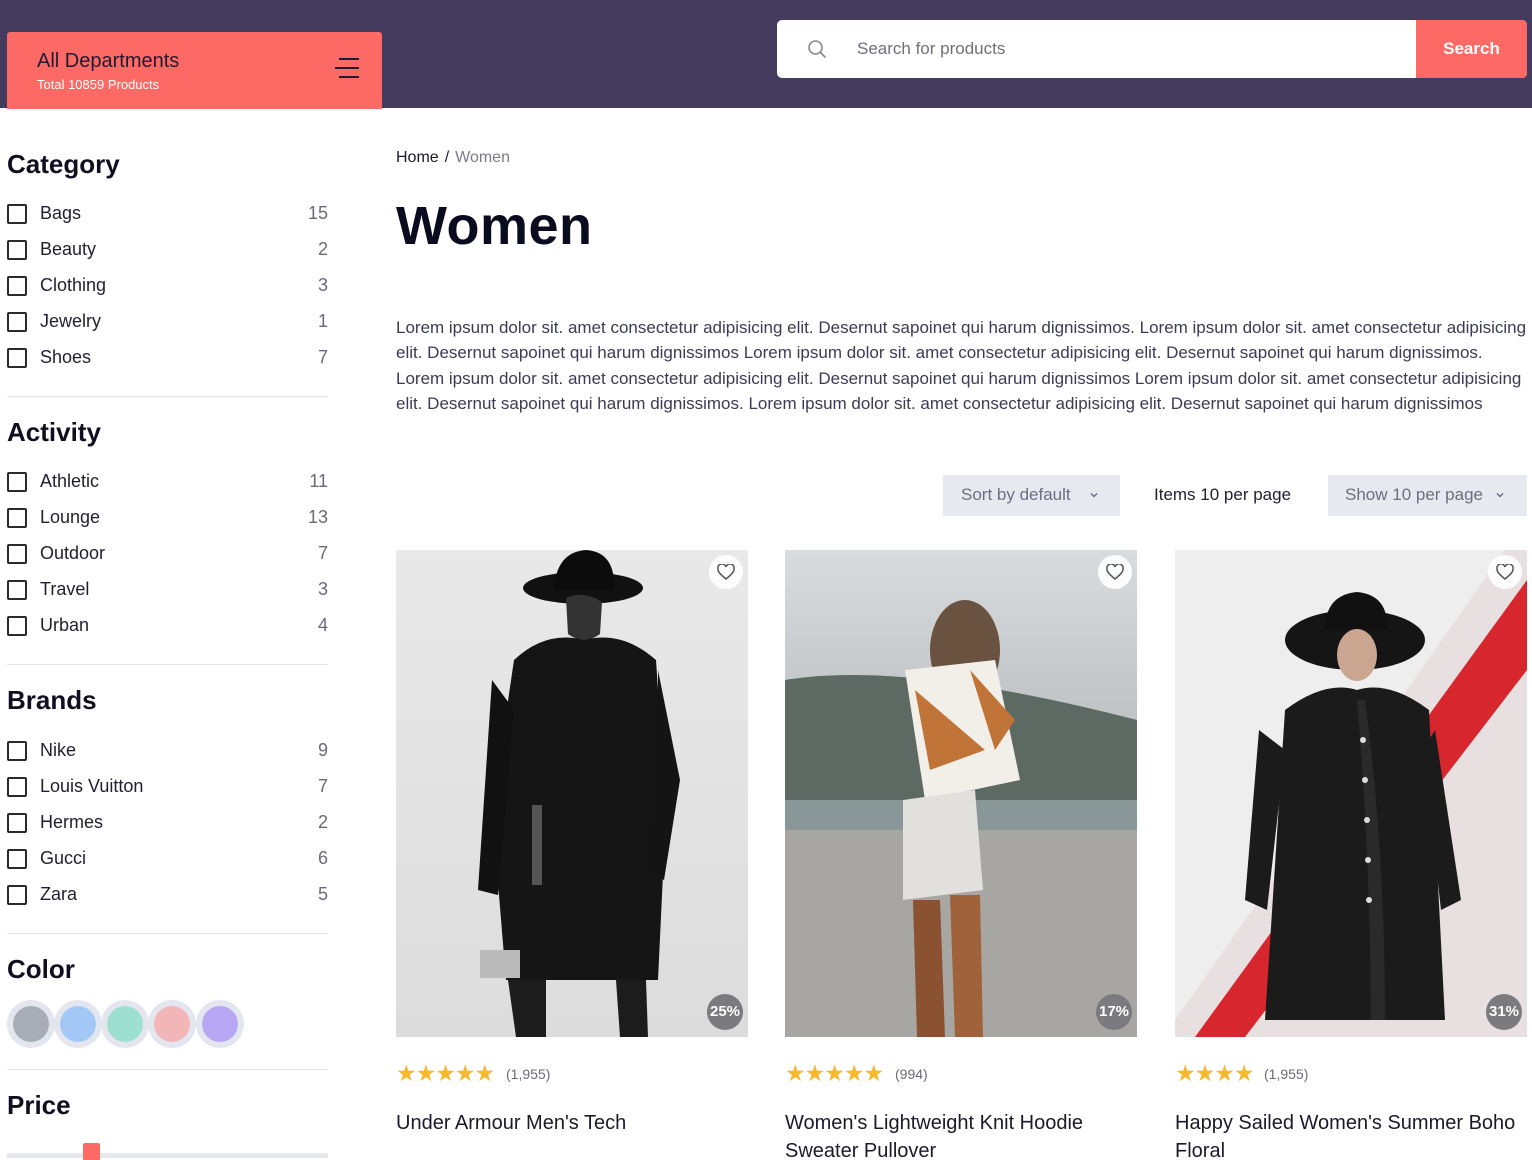  Describe the element at coordinates (572, 1123) in the screenshot. I see `product-name: Under Armour Men's Tech` at that location.